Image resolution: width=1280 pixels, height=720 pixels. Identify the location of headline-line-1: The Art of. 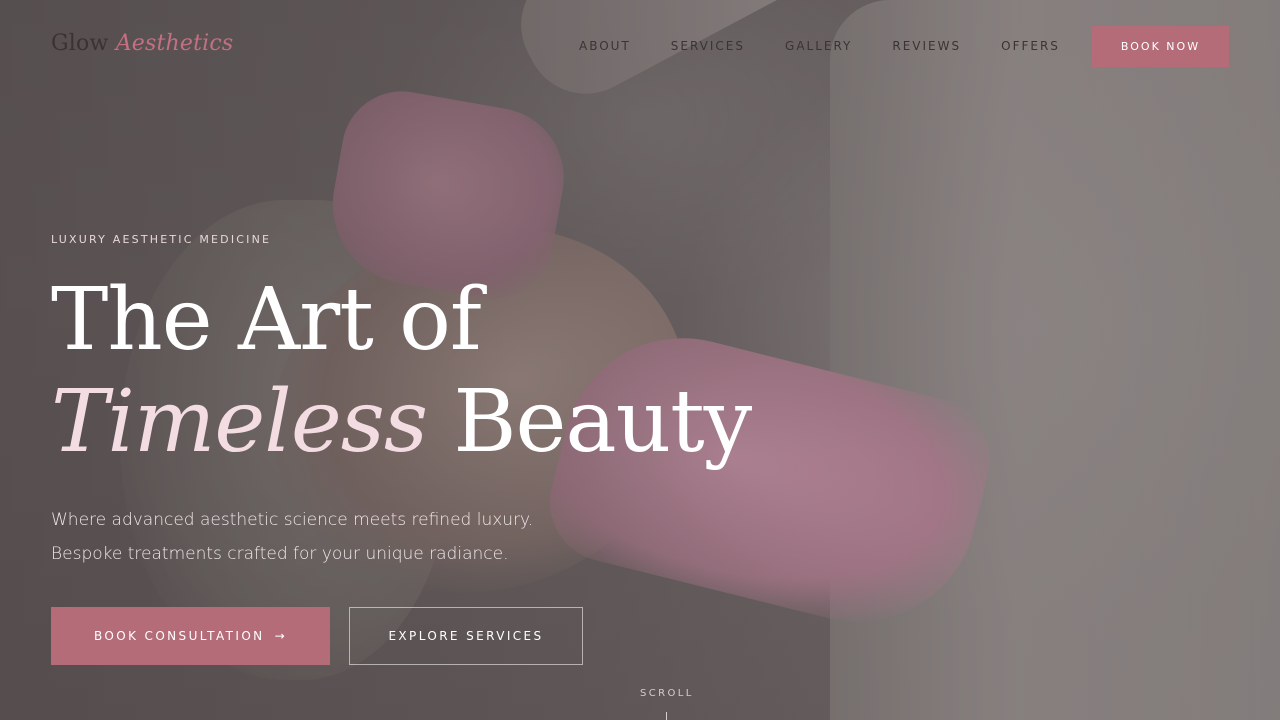
(266, 320).